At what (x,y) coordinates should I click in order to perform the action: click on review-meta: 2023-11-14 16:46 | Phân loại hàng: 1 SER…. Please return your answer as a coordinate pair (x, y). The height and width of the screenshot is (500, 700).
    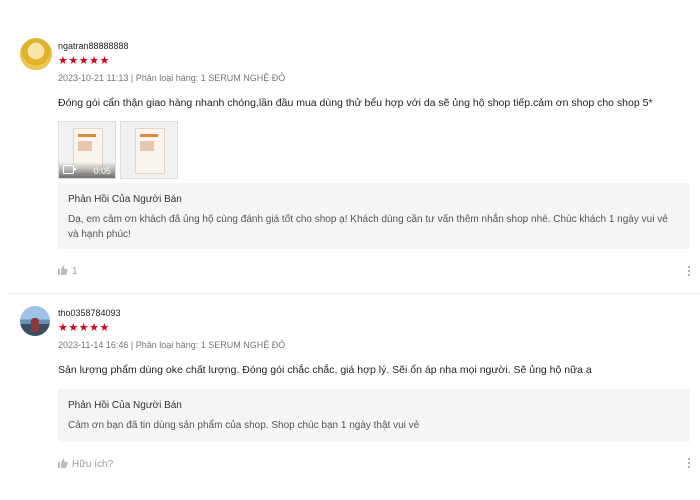
    Looking at the image, I should click on (172, 345).